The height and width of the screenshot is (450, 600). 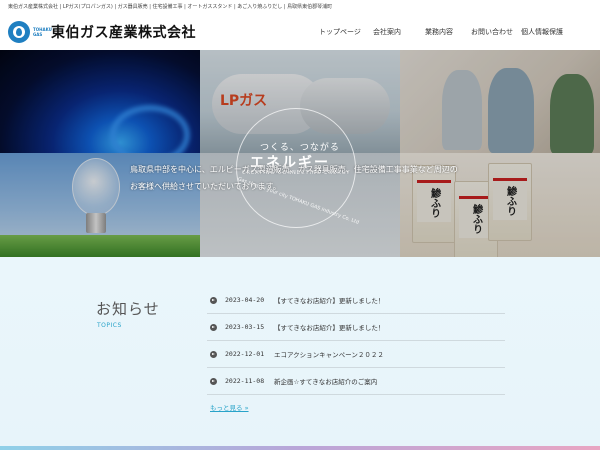 What do you see at coordinates (128, 309) in the screenshot?
I see `news-title: お知らせ` at bounding box center [128, 309].